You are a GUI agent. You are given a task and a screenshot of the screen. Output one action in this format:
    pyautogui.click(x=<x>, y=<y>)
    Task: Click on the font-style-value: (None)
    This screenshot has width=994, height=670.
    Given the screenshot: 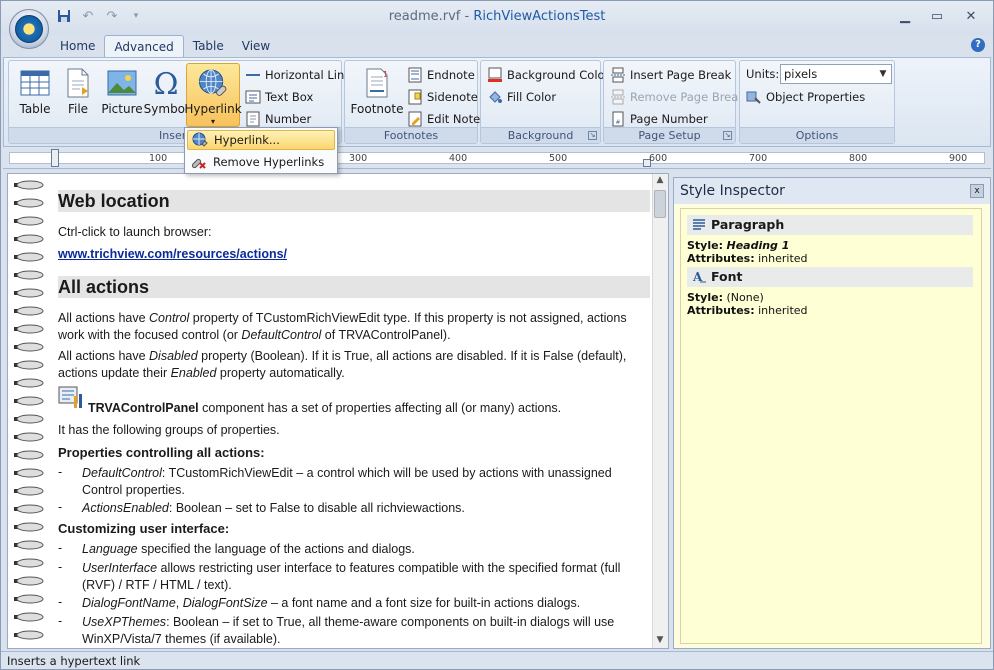 What is the action you would take?
    pyautogui.click(x=745, y=297)
    